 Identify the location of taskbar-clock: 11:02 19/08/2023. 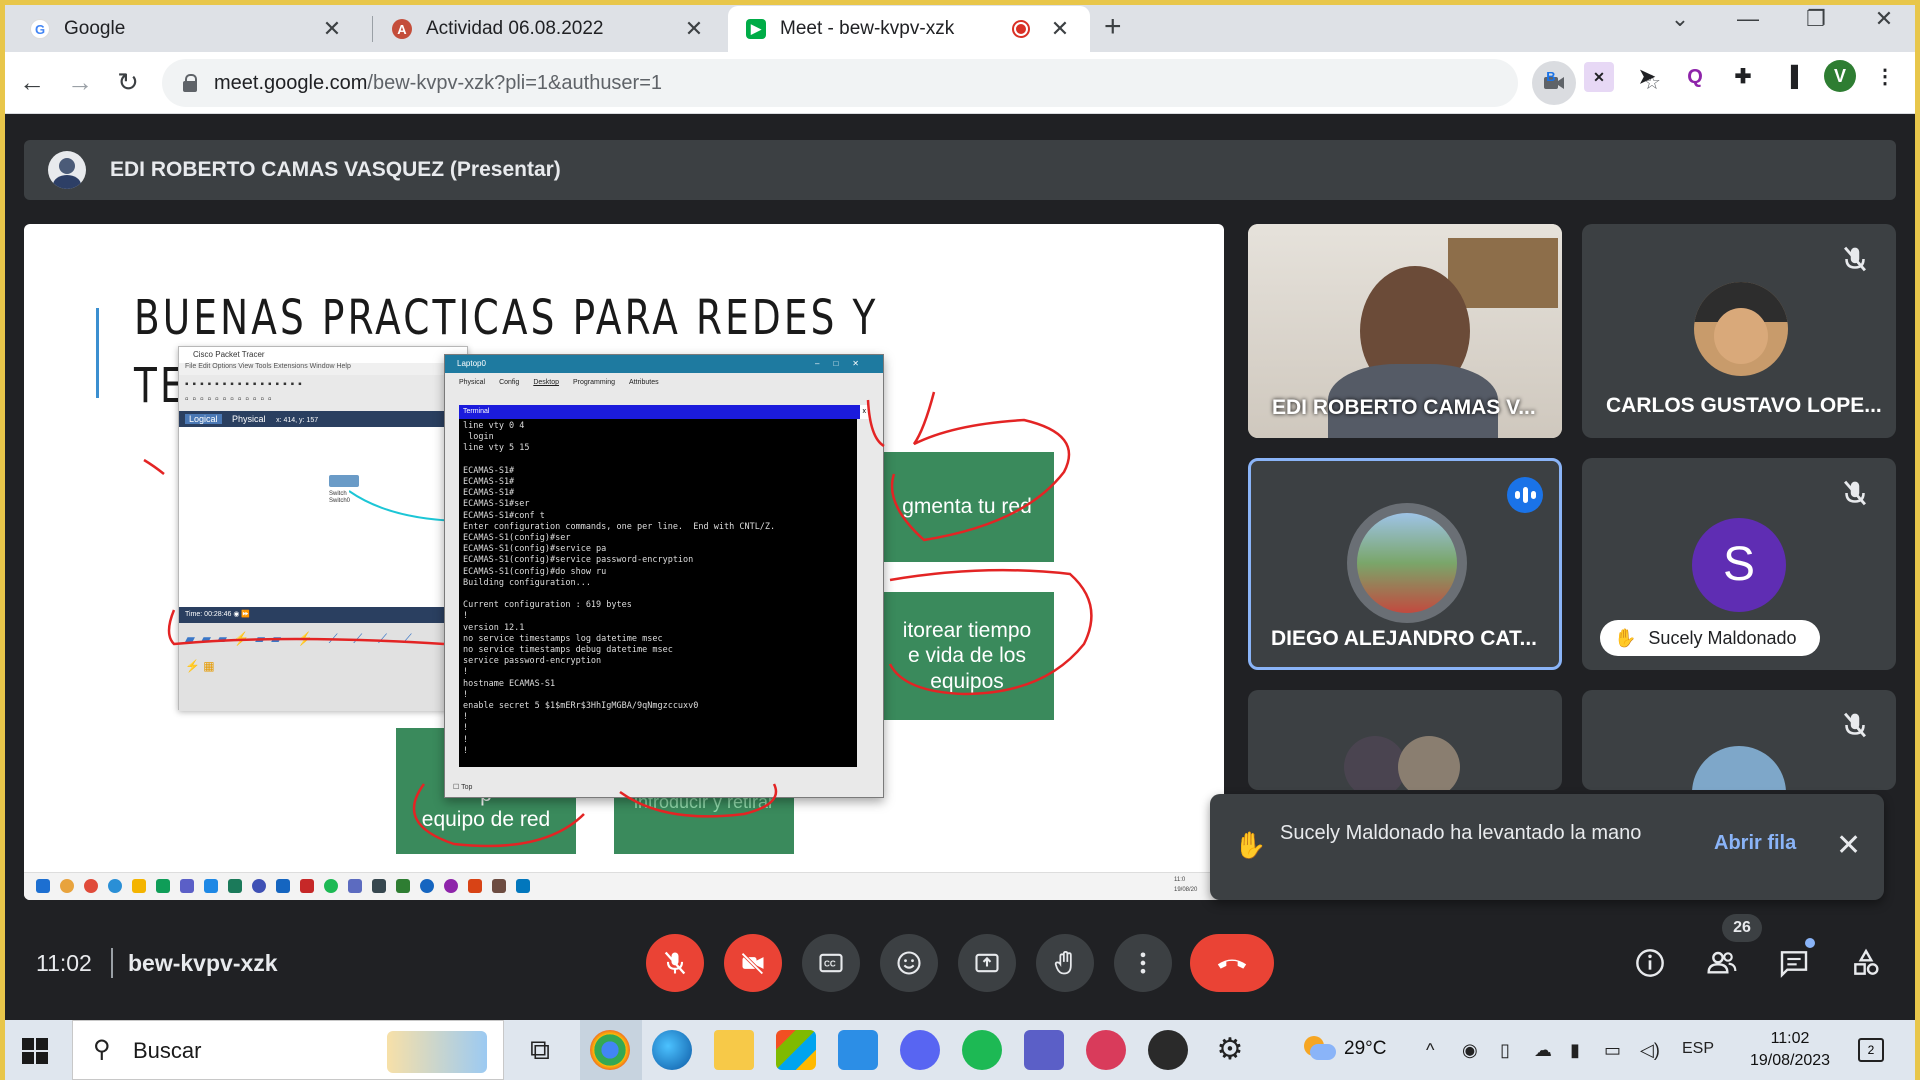
(1790, 1050).